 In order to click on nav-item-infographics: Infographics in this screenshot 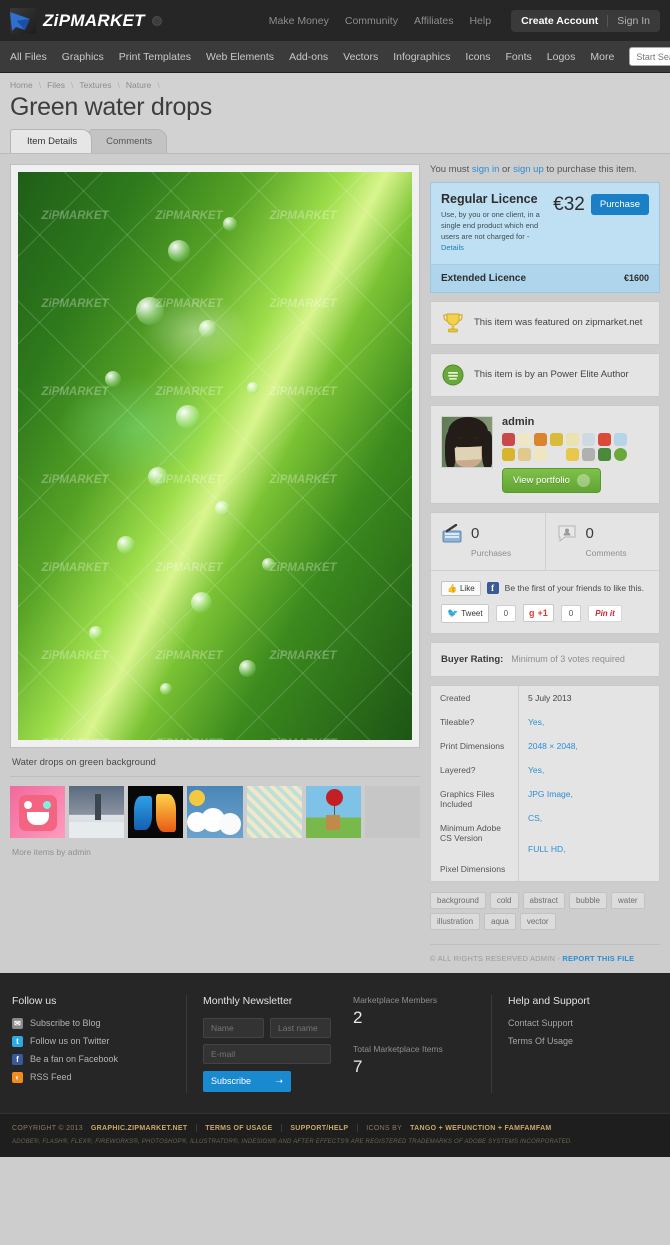, I will do `click(421, 57)`.